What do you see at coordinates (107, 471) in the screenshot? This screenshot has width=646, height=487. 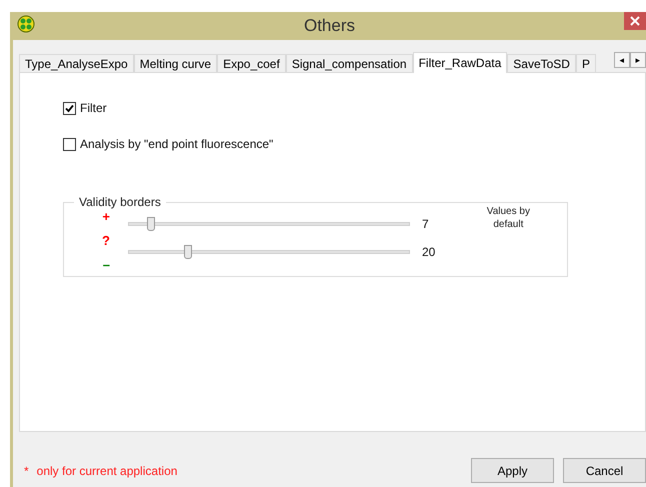 I see `footnote-text: only for current application` at bounding box center [107, 471].